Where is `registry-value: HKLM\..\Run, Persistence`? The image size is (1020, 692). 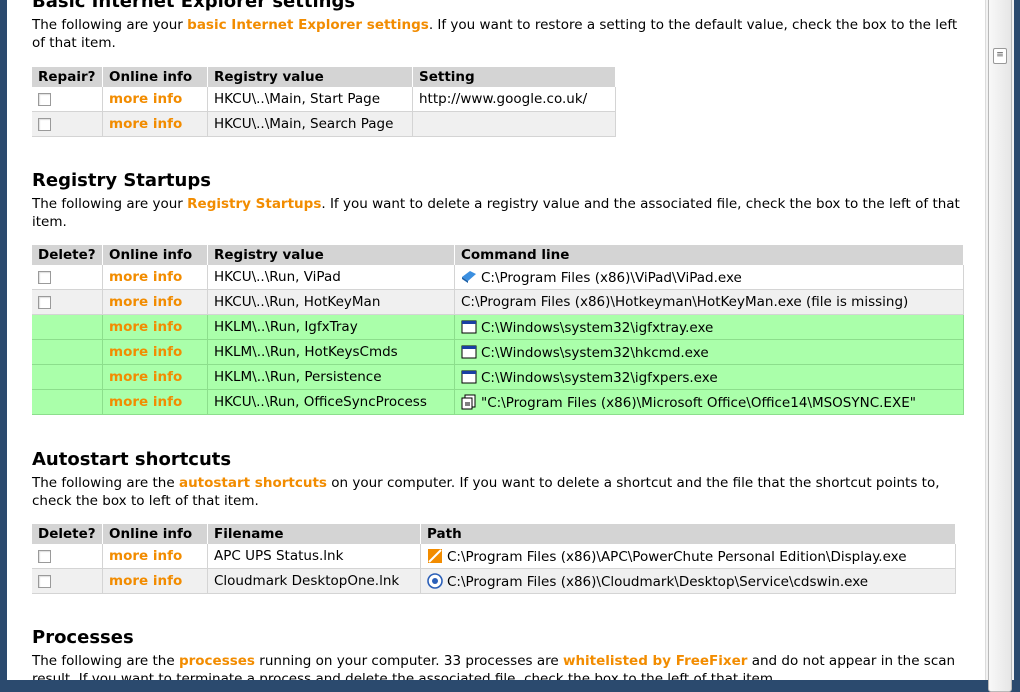
registry-value: HKLM\..\Run, Persistence is located at coordinates (331, 377).